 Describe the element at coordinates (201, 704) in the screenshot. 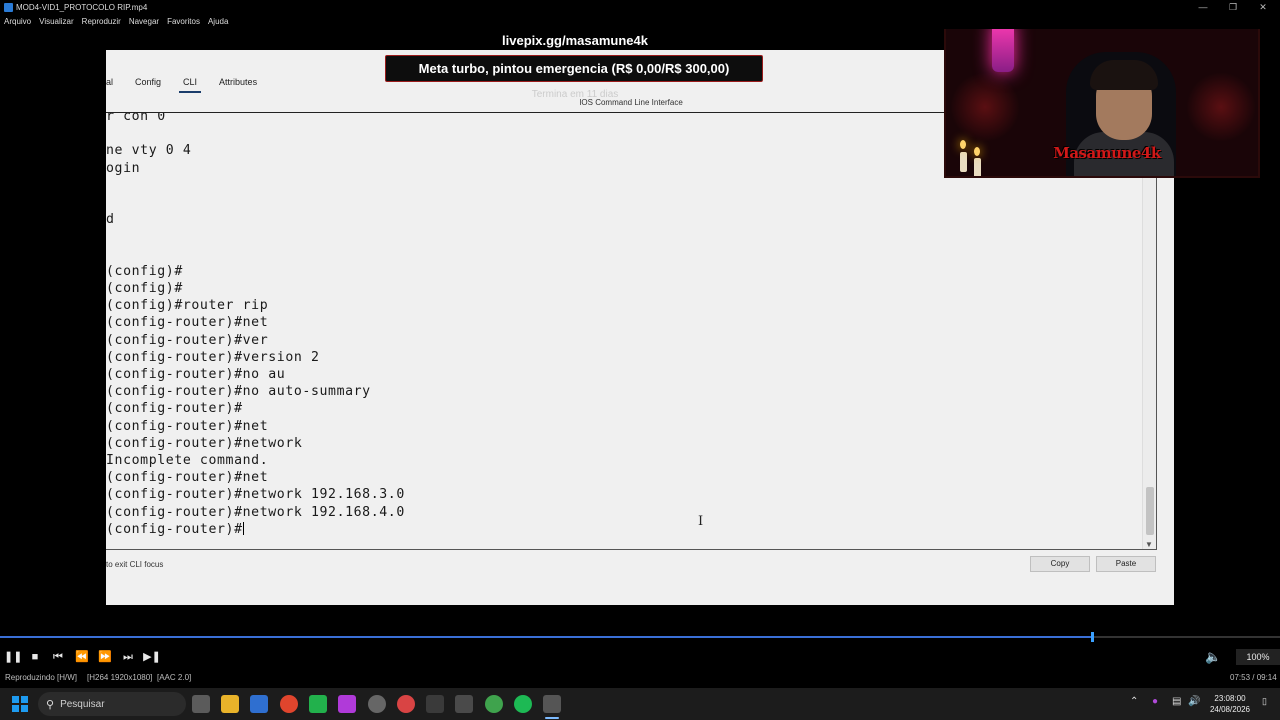

I see `task-view-icon` at that location.